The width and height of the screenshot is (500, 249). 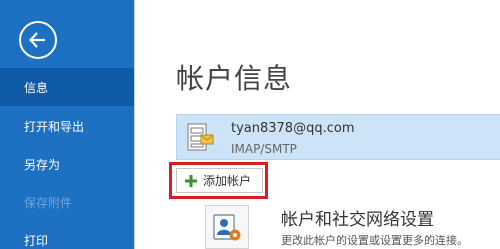 I want to click on sidebar-item-save-attachments: 保存附件, so click(x=67, y=202).